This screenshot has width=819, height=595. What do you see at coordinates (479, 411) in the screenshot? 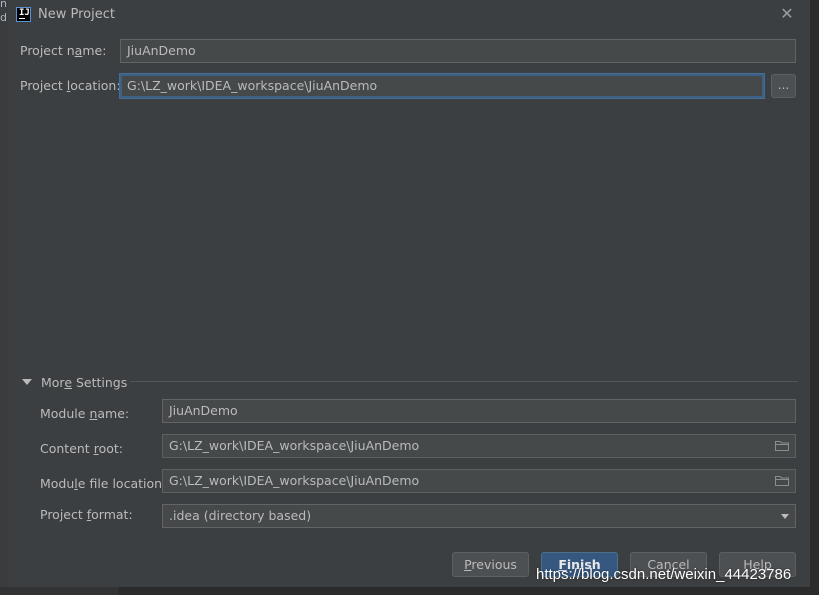
I see `module-name-input: JiuAnDemo` at bounding box center [479, 411].